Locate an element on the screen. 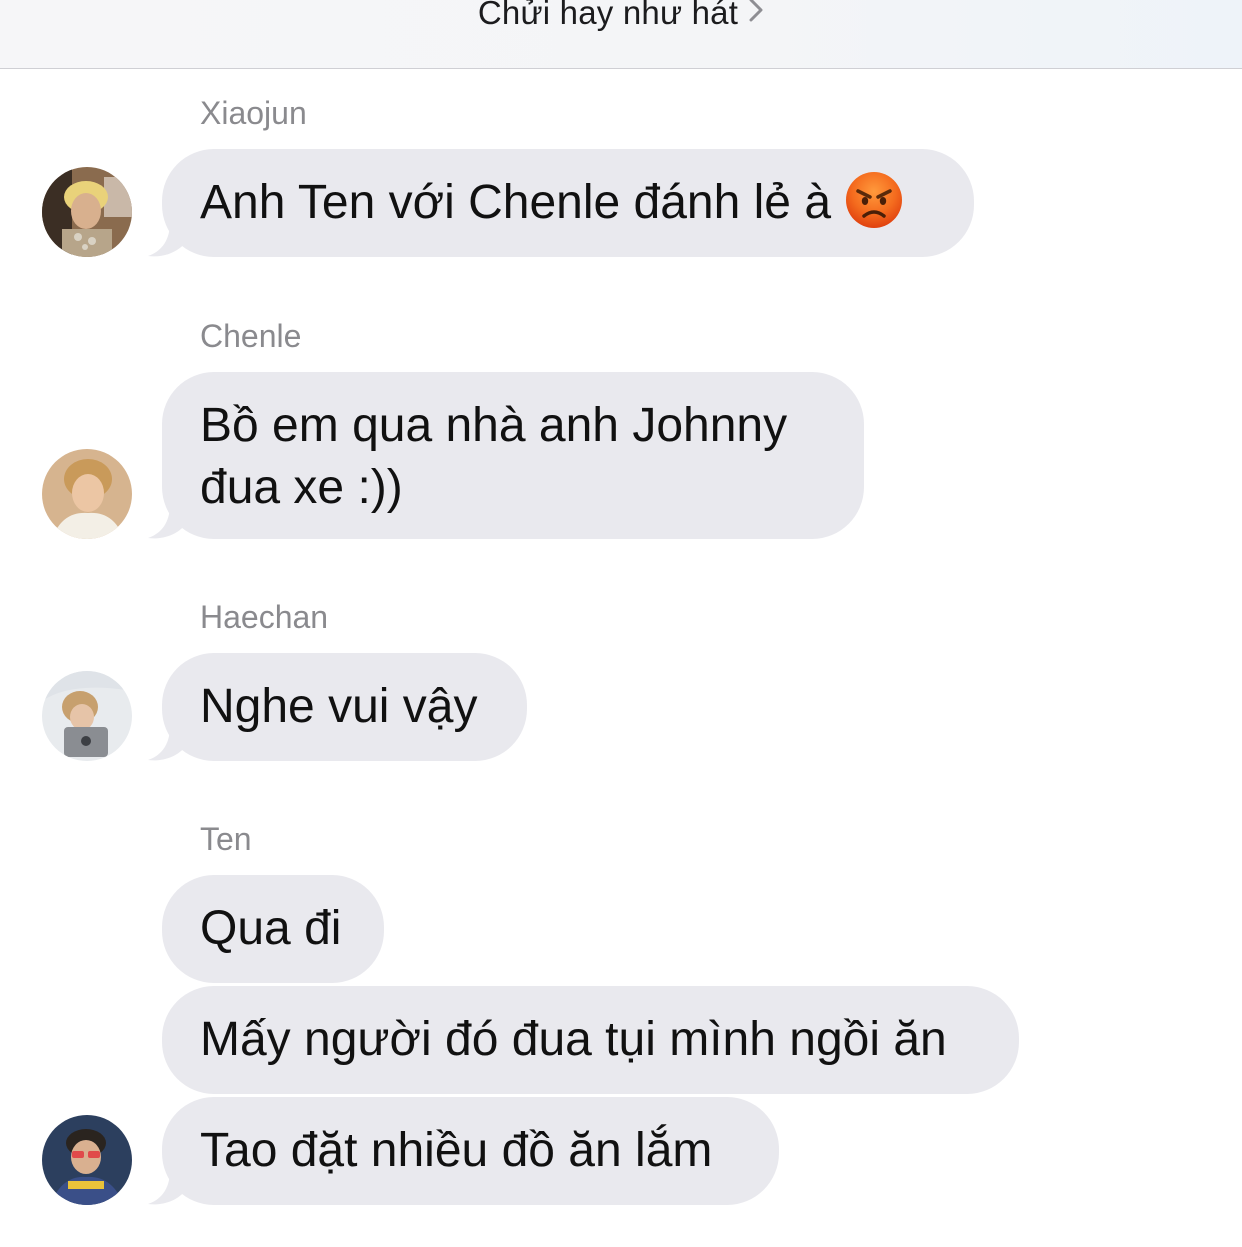 The image size is (1242, 1247). chat-header: Chửi hay như hát is located at coordinates (621, 34).